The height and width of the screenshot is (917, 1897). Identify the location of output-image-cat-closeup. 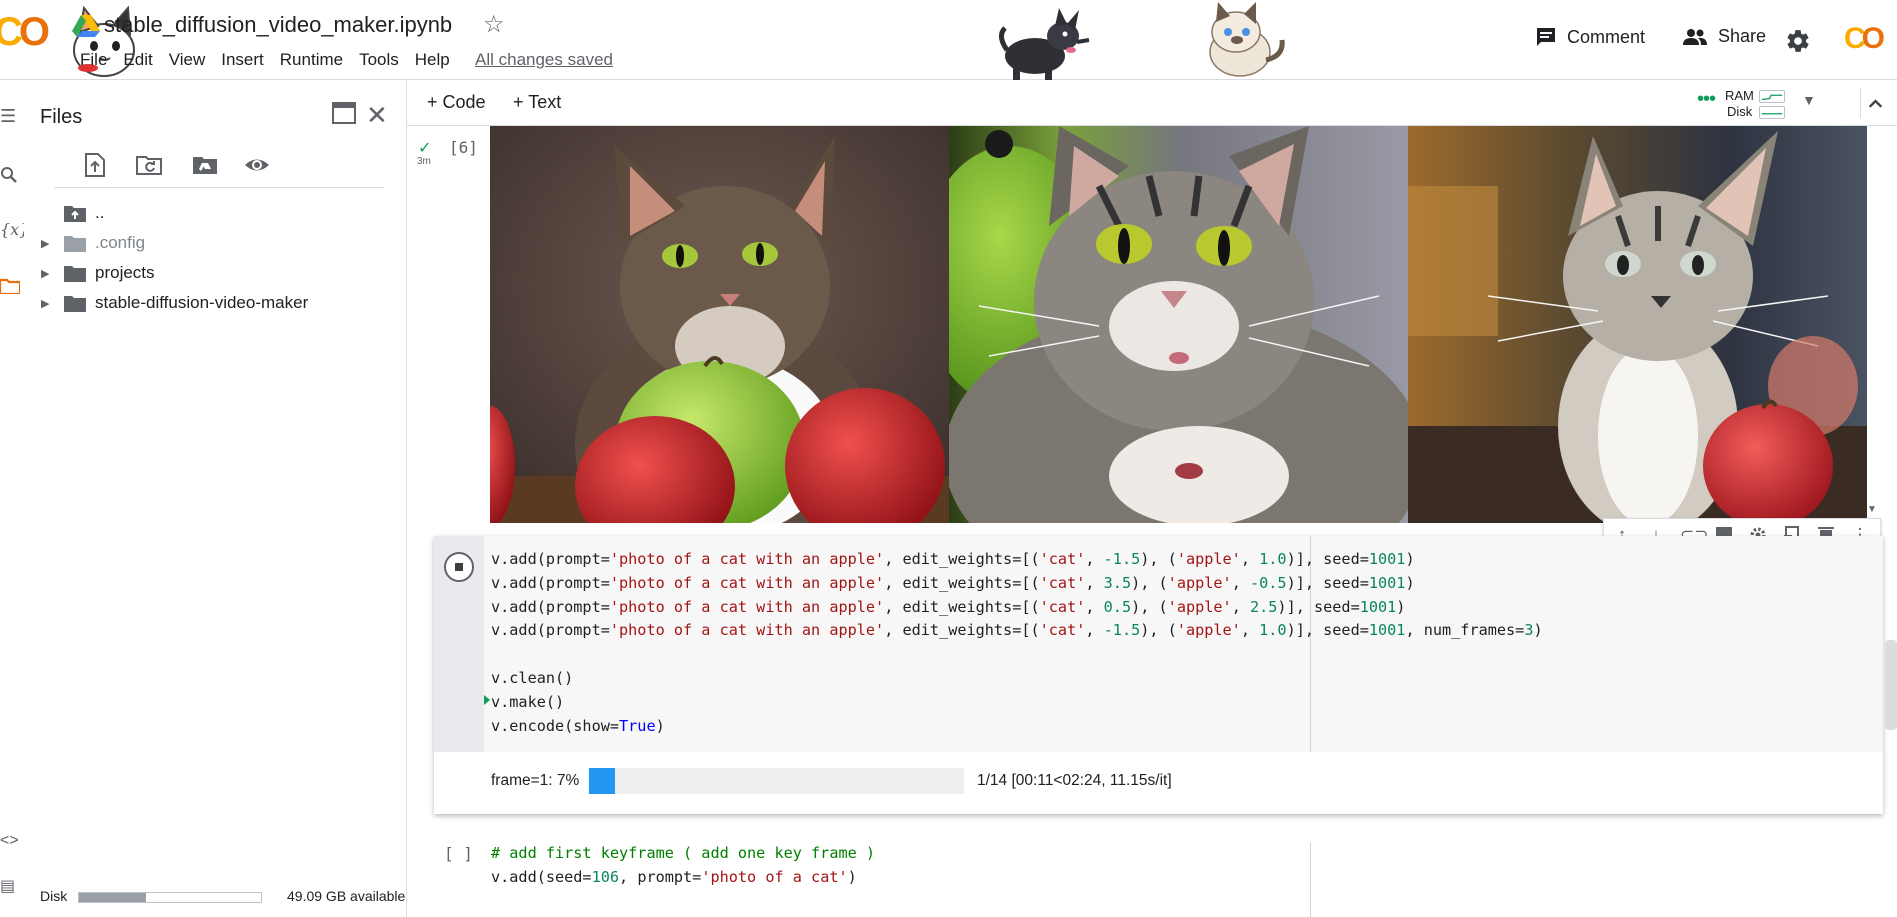
(1178, 324).